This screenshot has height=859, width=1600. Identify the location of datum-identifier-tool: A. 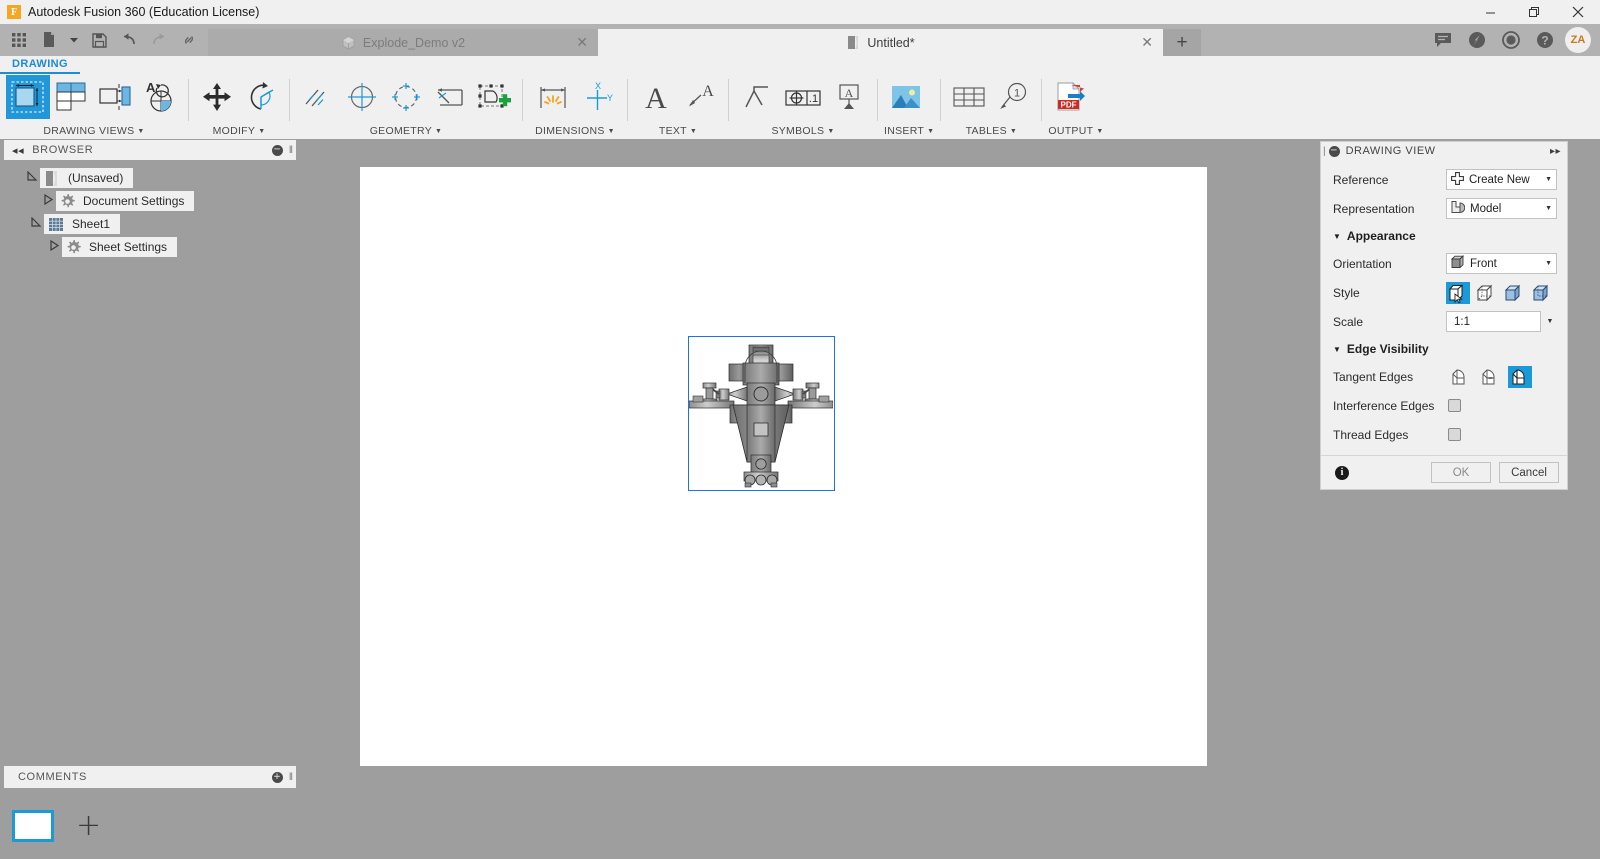
(849, 97).